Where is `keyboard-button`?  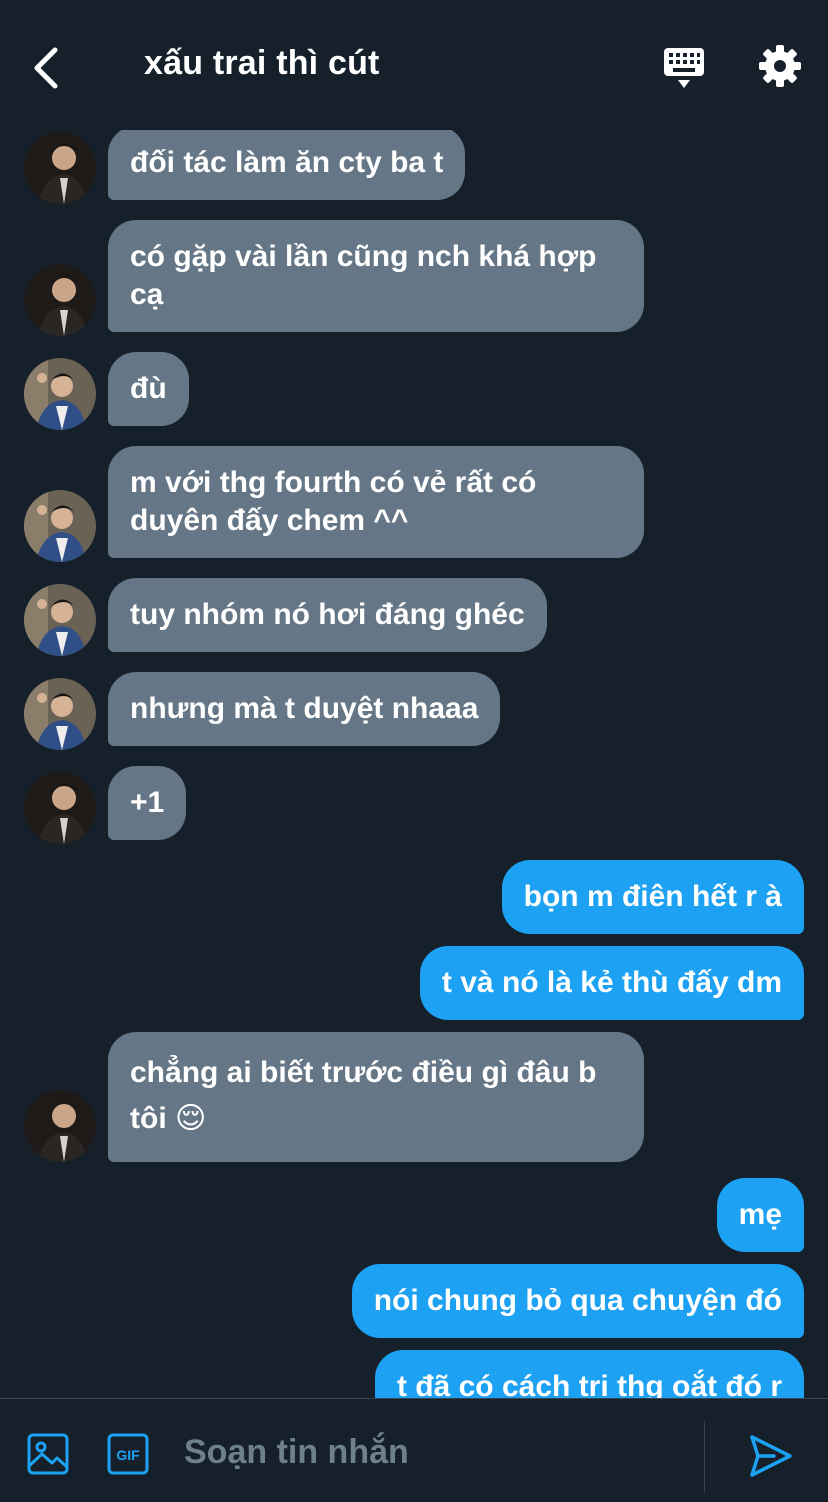
keyboard-button is located at coordinates (684, 68).